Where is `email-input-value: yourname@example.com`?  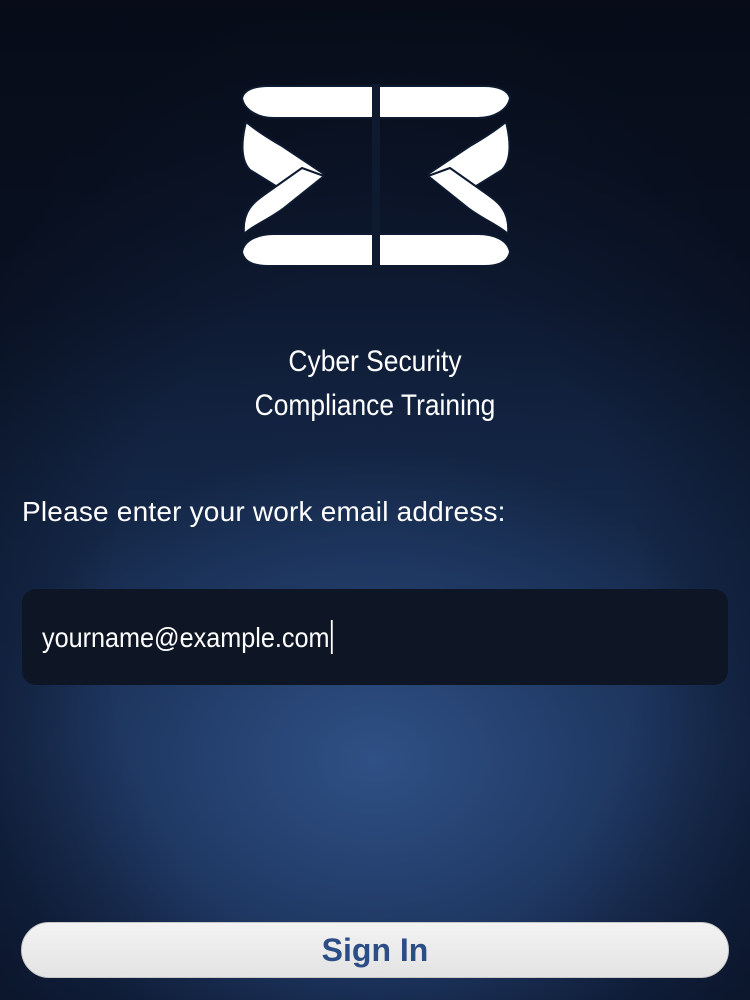
email-input-value: yourname@example.com is located at coordinates (188, 637).